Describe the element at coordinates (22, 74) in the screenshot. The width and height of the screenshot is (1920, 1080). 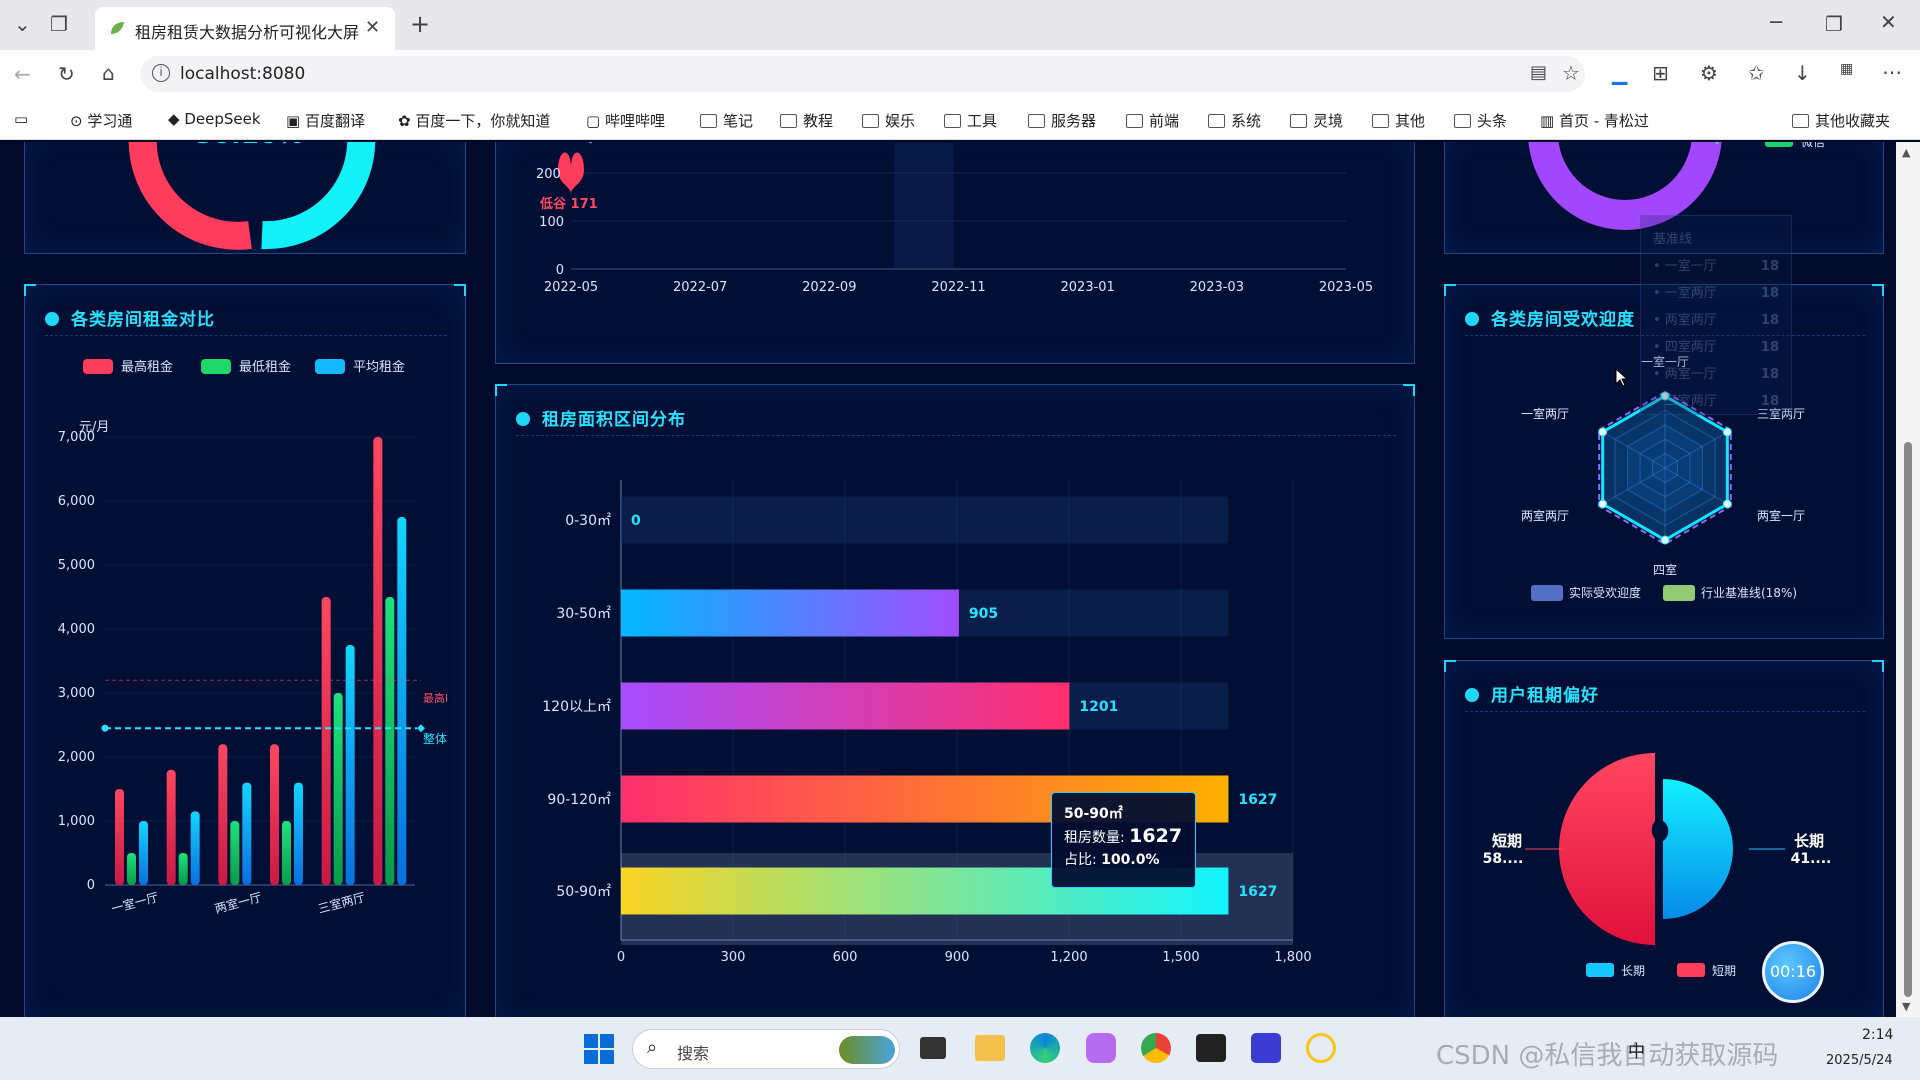
I see `back-icon: ←` at that location.